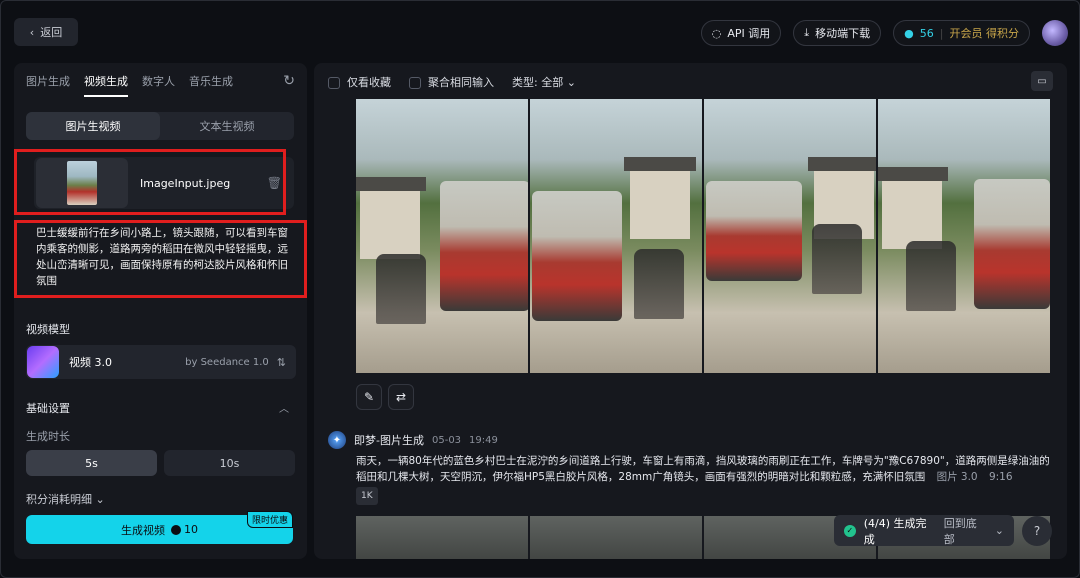  Describe the element at coordinates (389, 440) in the screenshot. I see `generation-source: 即梦-图片生成` at that location.